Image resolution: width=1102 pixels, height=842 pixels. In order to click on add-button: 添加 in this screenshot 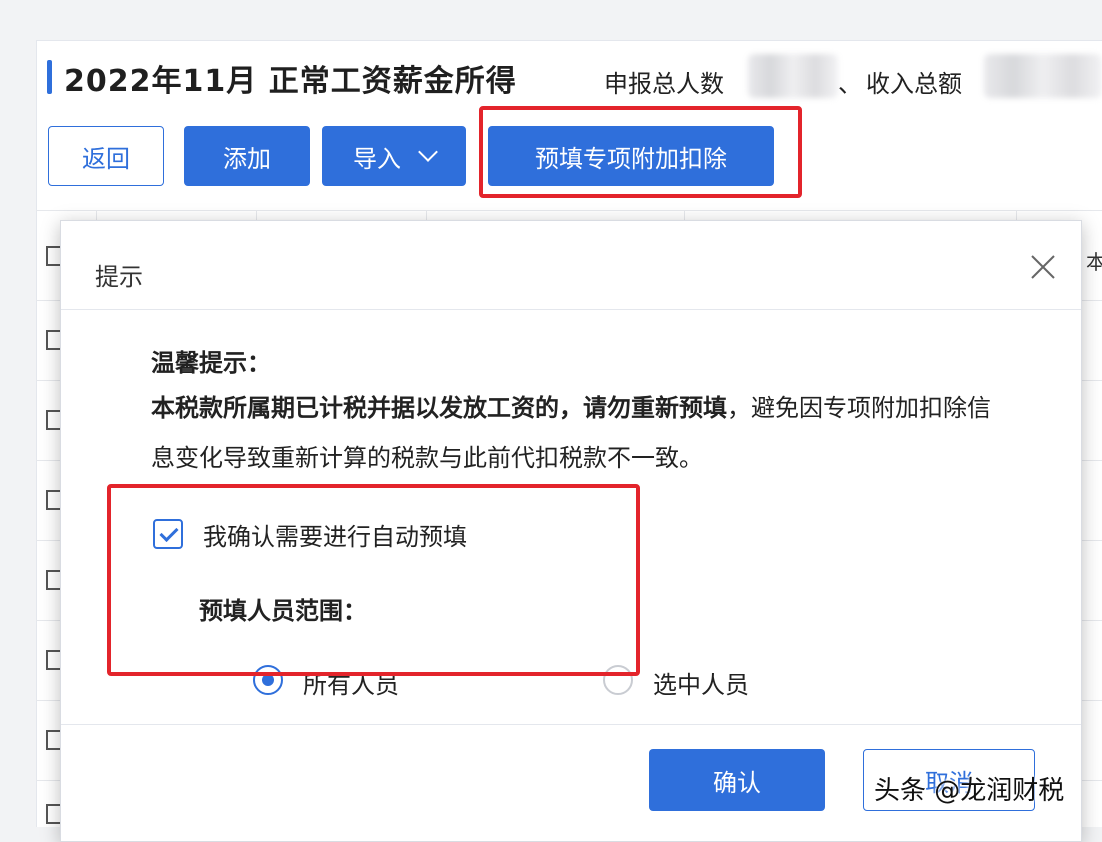, I will do `click(247, 156)`.